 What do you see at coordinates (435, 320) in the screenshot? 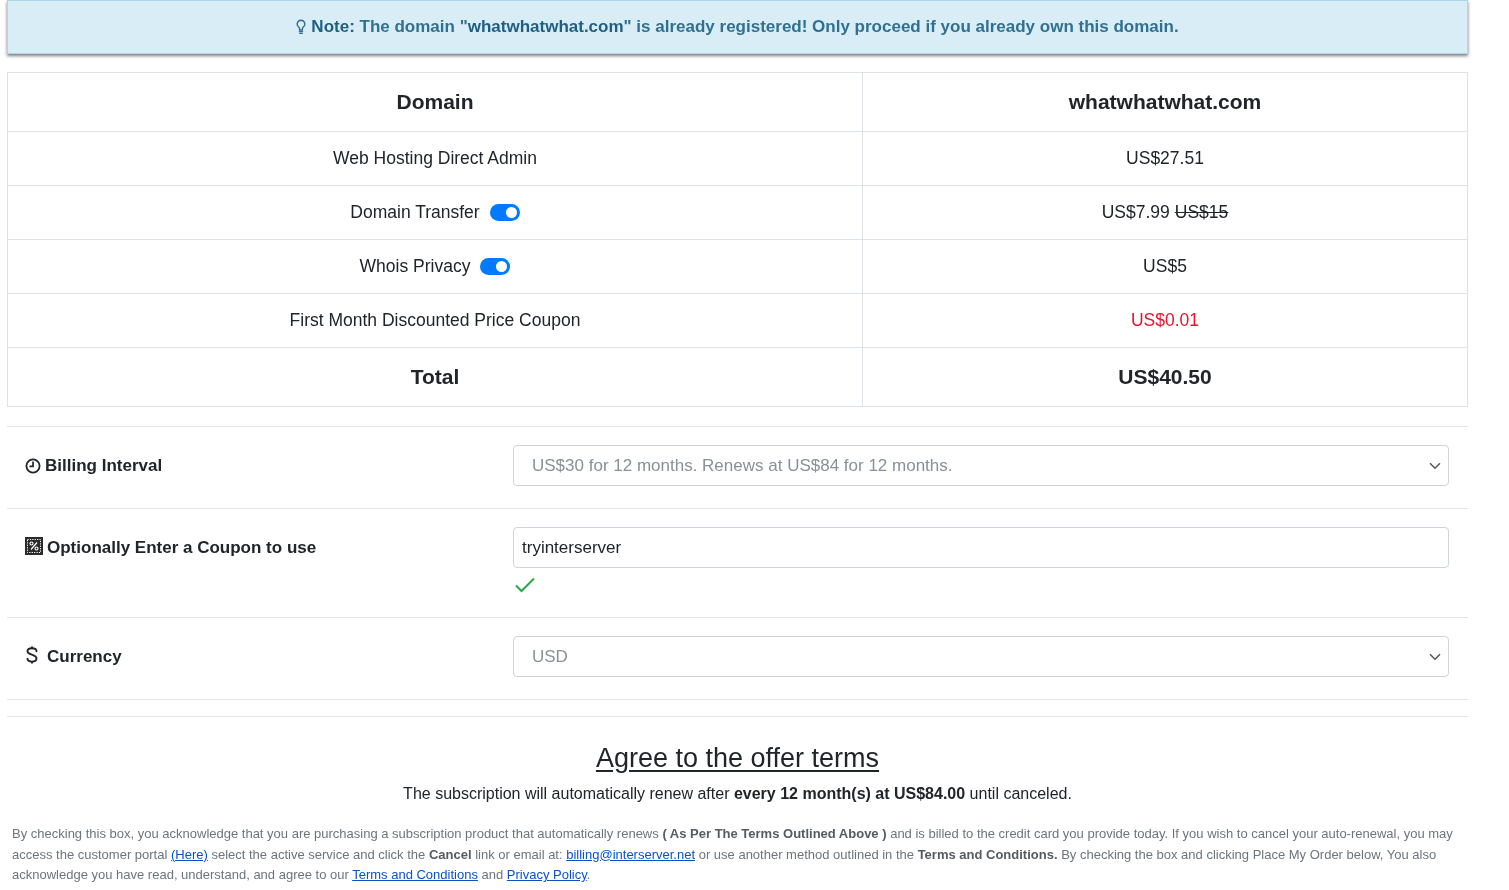
I see `item-label: First Month Discounted Price Coupon` at bounding box center [435, 320].